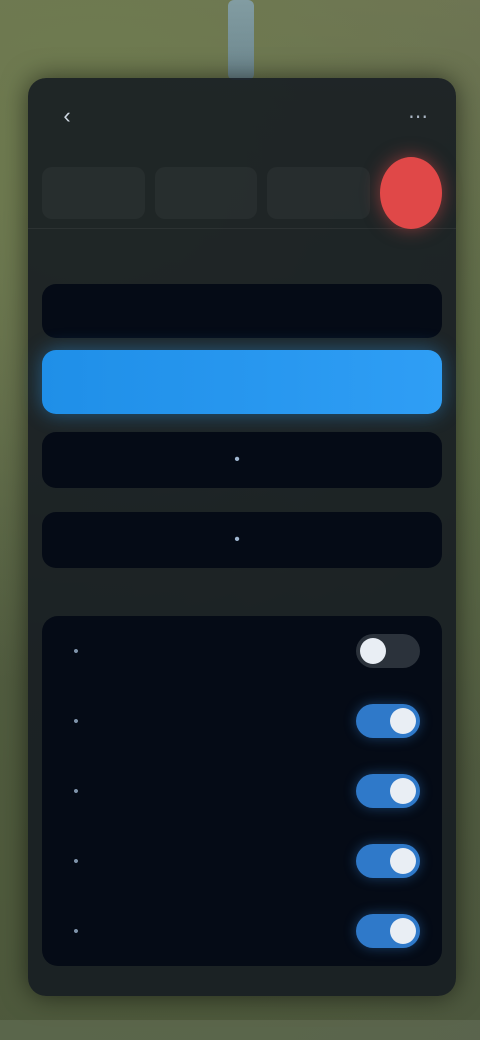 Image resolution: width=480 pixels, height=1040 pixels. What do you see at coordinates (242, 460) in the screenshot?
I see `action-button-2: •` at bounding box center [242, 460].